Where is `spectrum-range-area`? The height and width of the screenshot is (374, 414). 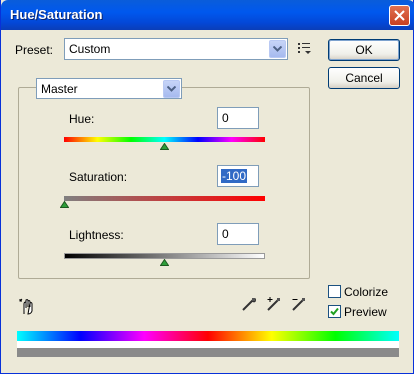 spectrum-range-area is located at coordinates (208, 344).